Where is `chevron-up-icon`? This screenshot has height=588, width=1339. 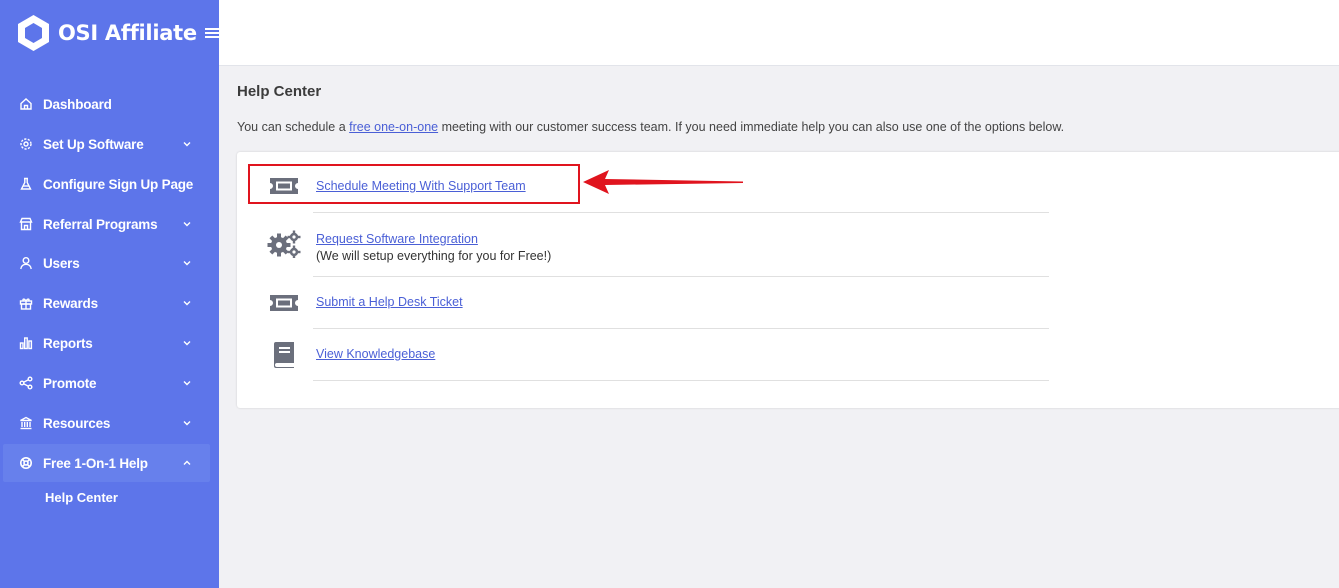 chevron-up-icon is located at coordinates (187, 462).